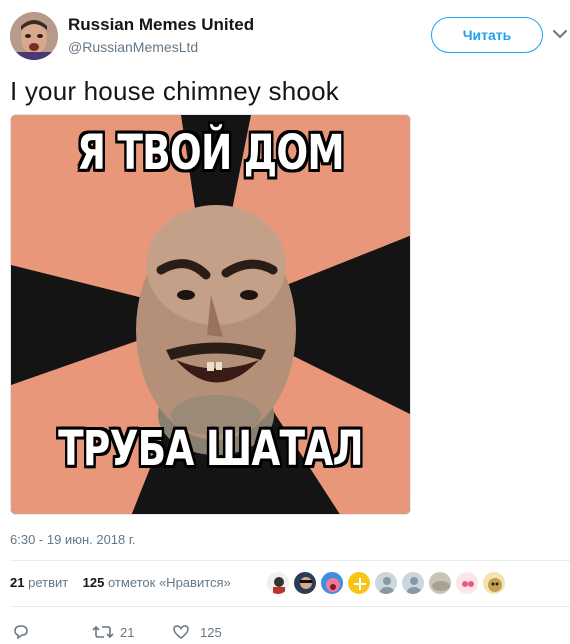  Describe the element at coordinates (103, 632) in the screenshot. I see `retweet-icon` at that location.